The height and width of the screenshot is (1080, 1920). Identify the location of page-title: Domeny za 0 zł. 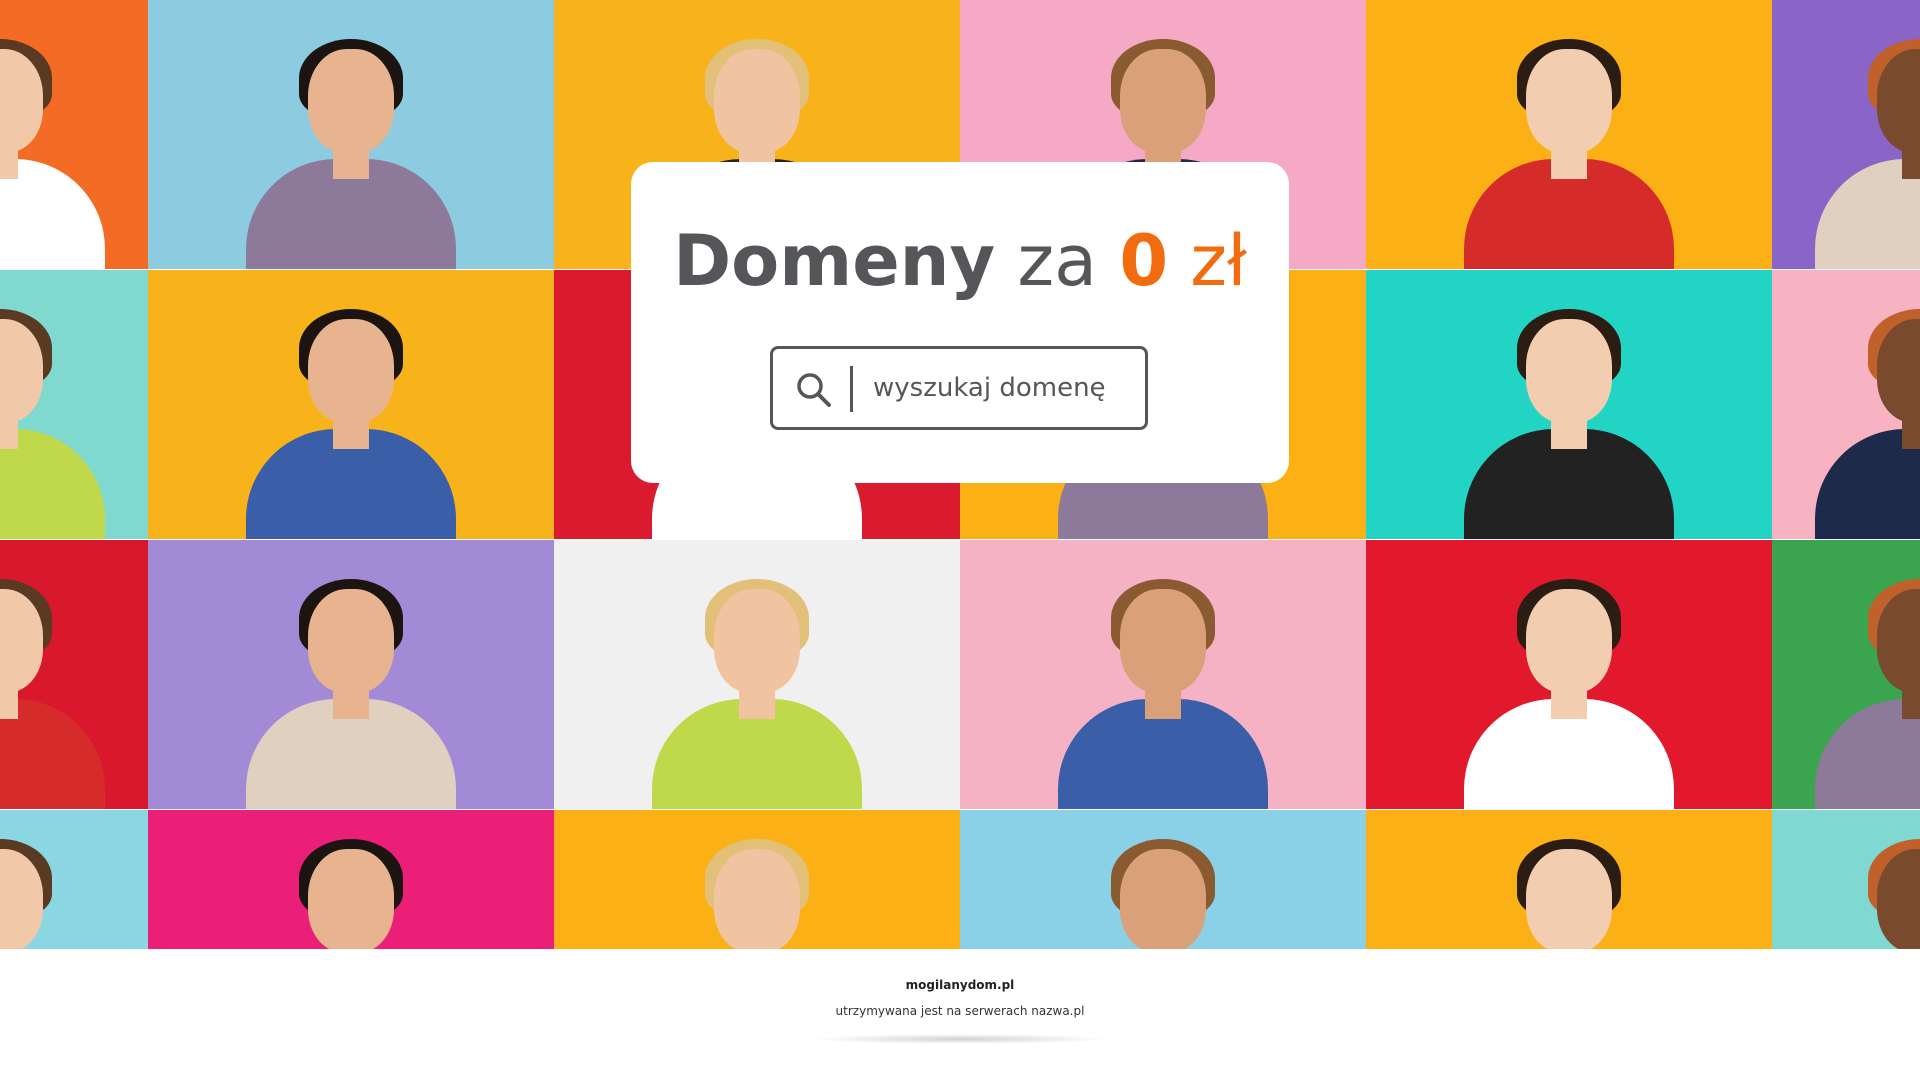
(960, 261).